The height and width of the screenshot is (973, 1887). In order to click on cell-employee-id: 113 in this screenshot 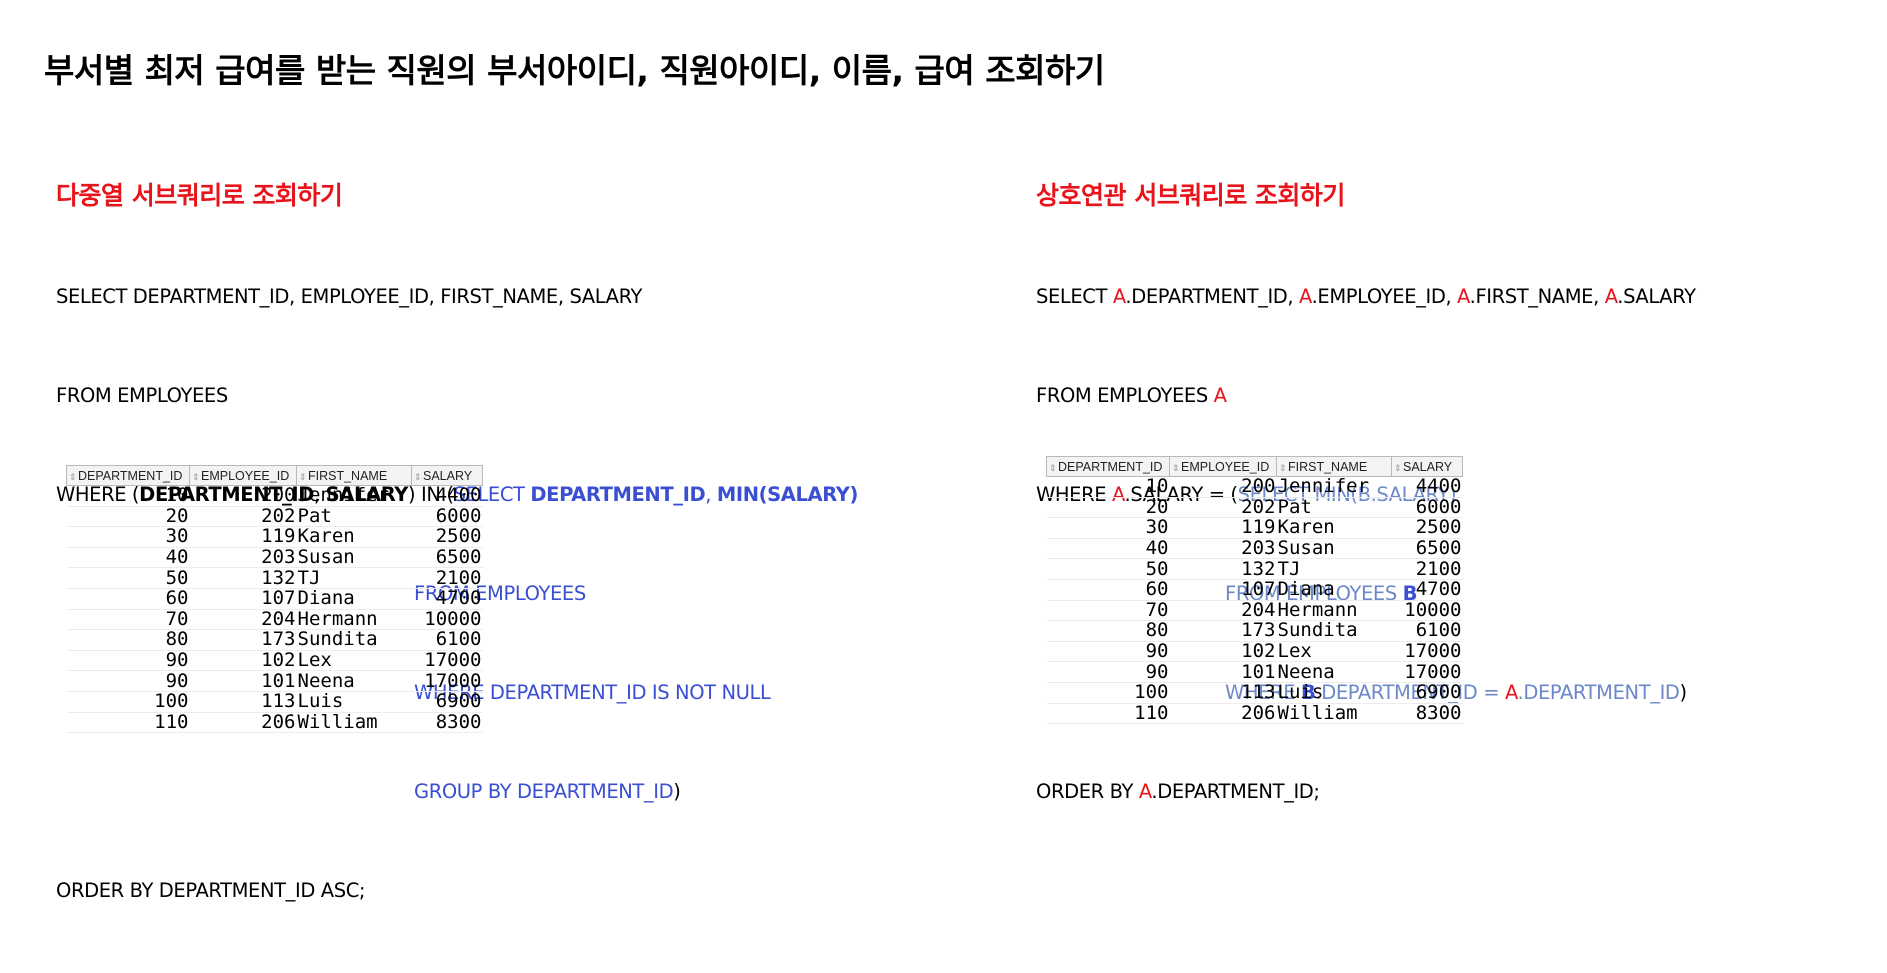, I will do `click(1223, 693)`.